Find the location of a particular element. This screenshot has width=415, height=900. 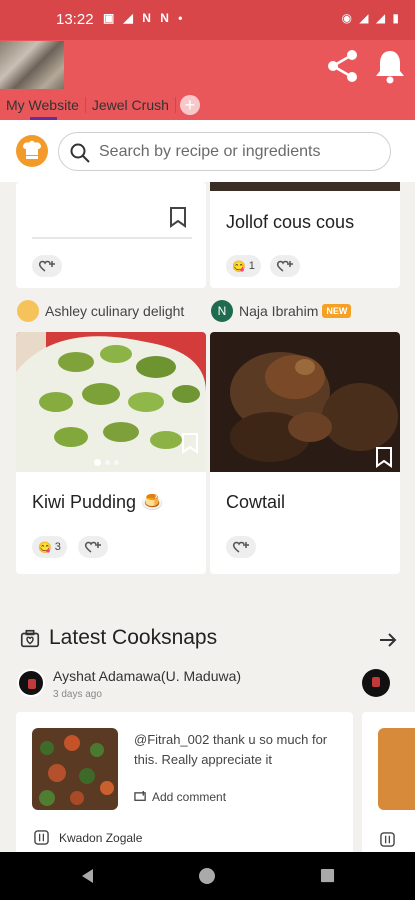

add-tab-button: + is located at coordinates (189, 105).